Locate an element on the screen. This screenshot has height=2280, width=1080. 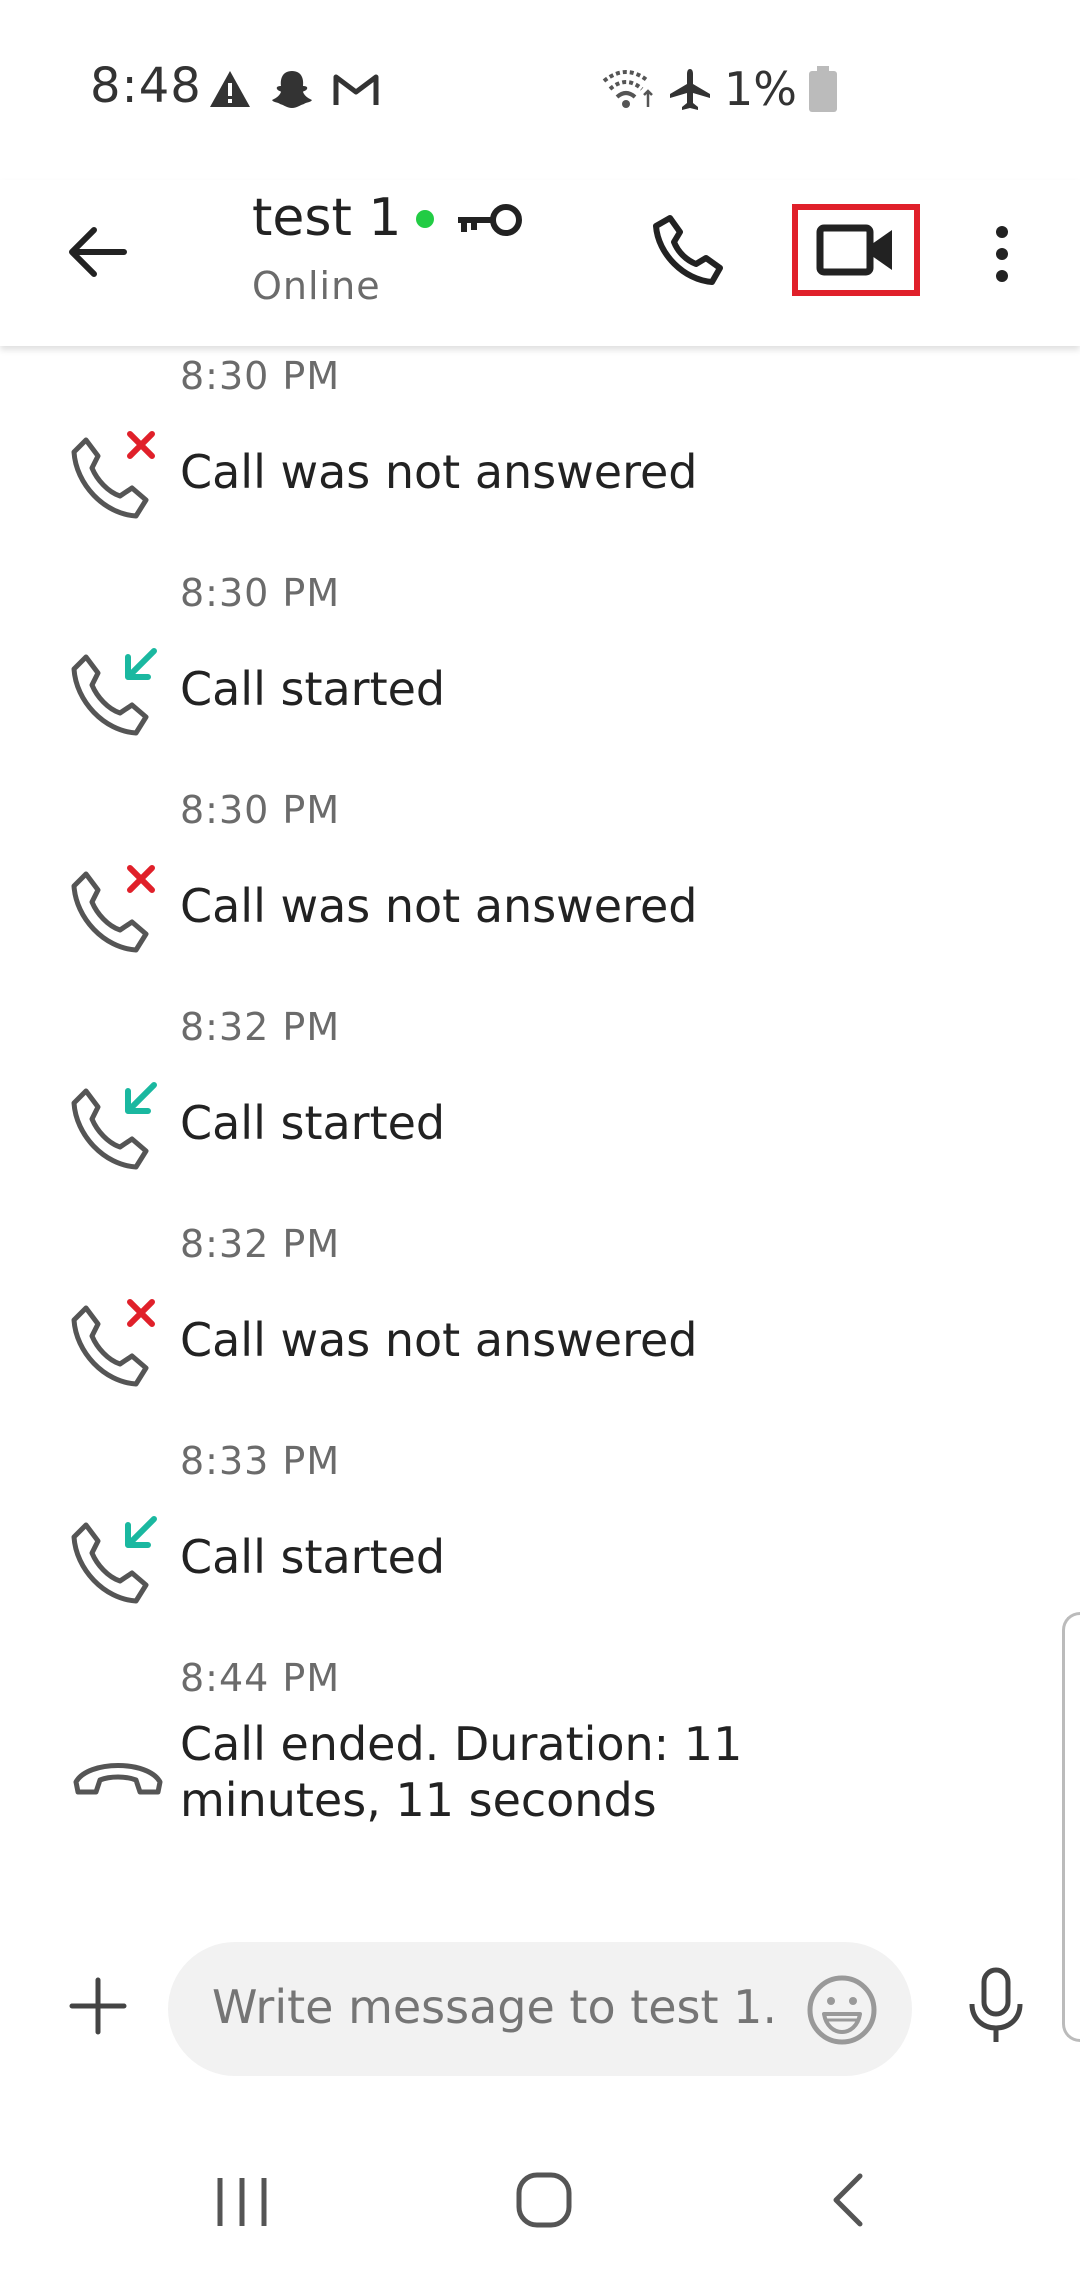
message-input-container is located at coordinates (540, 2009).